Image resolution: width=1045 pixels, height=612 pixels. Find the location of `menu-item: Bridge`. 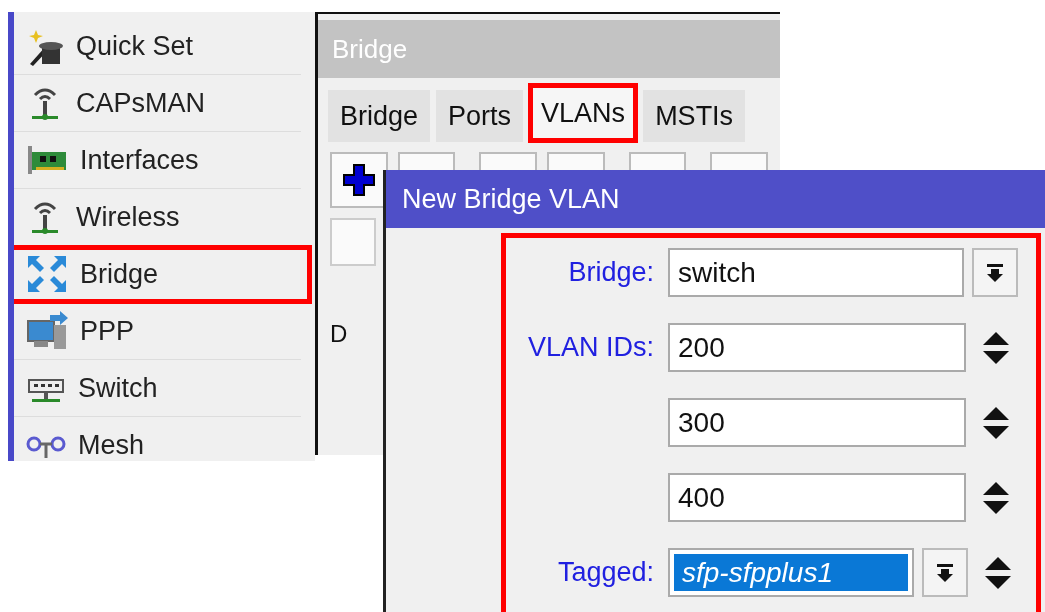

menu-item: Bridge is located at coordinates (162, 274).